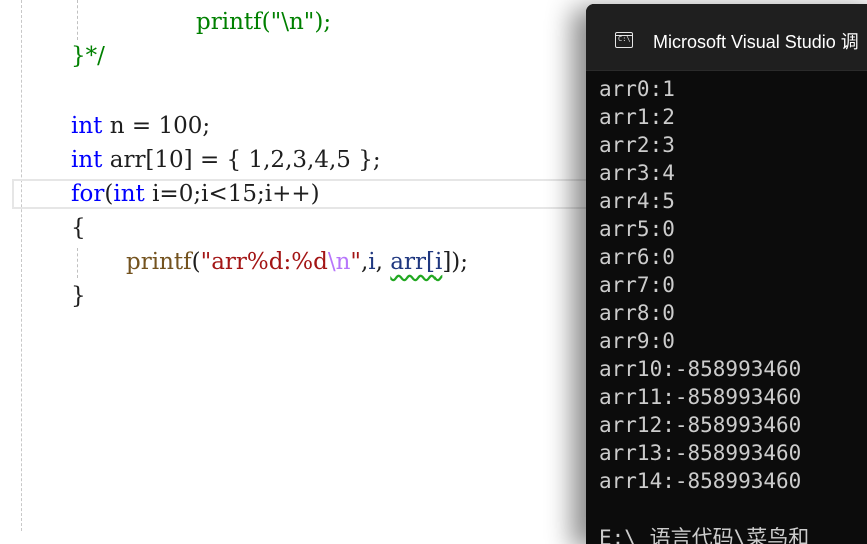 The height and width of the screenshot is (544, 867). What do you see at coordinates (704, 535) in the screenshot?
I see `console-path-text: E:\ 语言代码\菜鸟和` at bounding box center [704, 535].